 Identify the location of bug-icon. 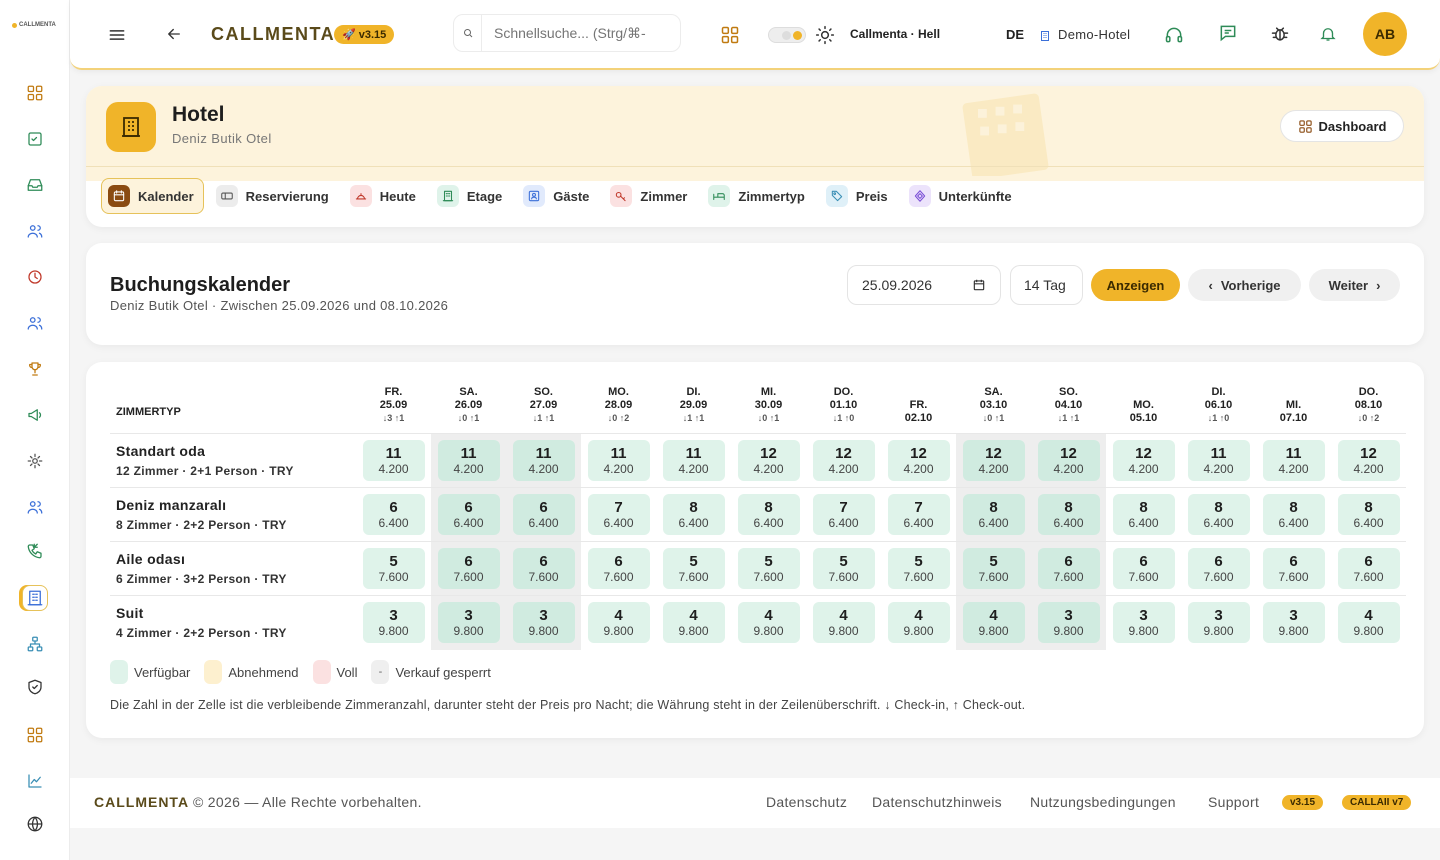
(1280, 36).